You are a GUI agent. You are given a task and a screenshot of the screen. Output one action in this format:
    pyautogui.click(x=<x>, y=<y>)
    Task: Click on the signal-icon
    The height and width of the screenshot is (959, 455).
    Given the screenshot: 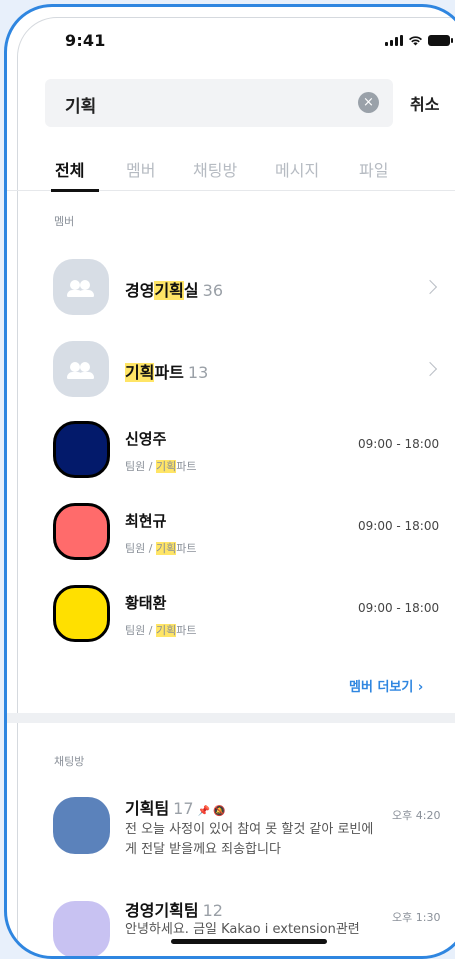 What is the action you would take?
    pyautogui.click(x=394, y=40)
    